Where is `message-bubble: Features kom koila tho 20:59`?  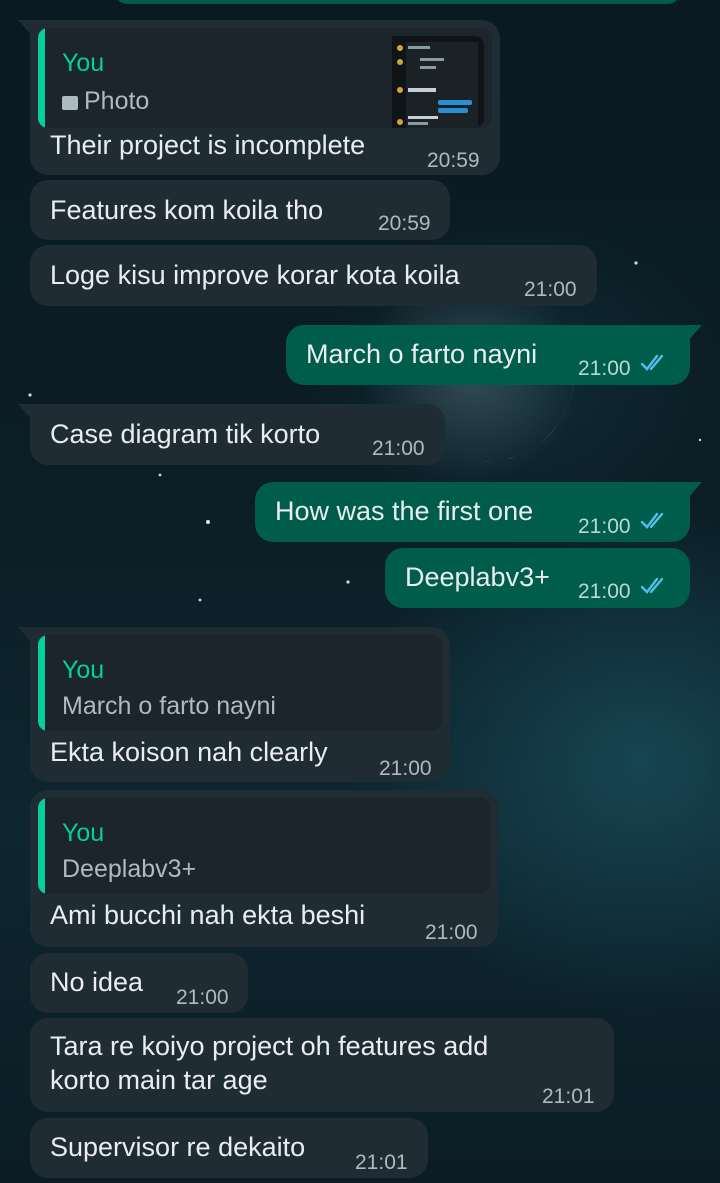 message-bubble: Features kom koila tho 20:59 is located at coordinates (240, 210).